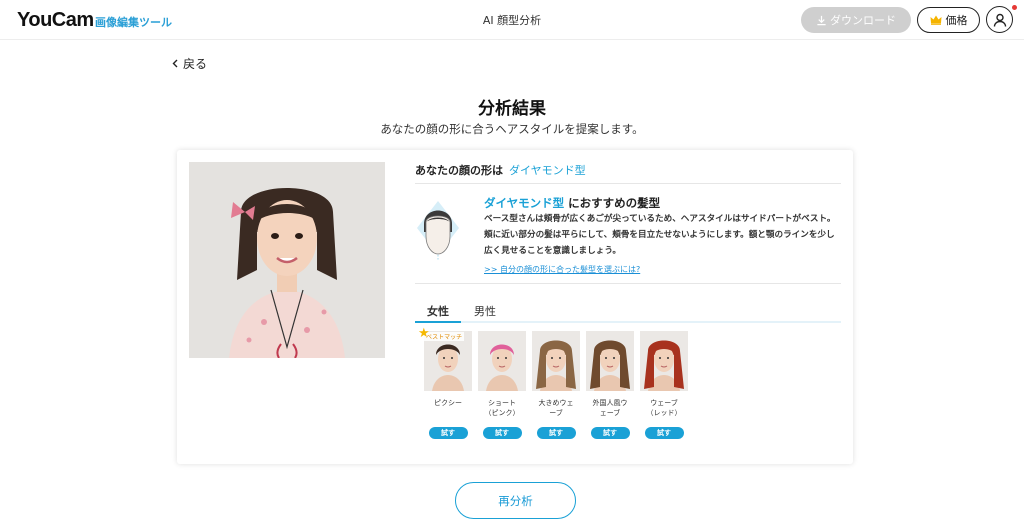 The image size is (1024, 524). What do you see at coordinates (664, 413) in the screenshot?
I see `hairstyle-name-line: （レッド）` at bounding box center [664, 413].